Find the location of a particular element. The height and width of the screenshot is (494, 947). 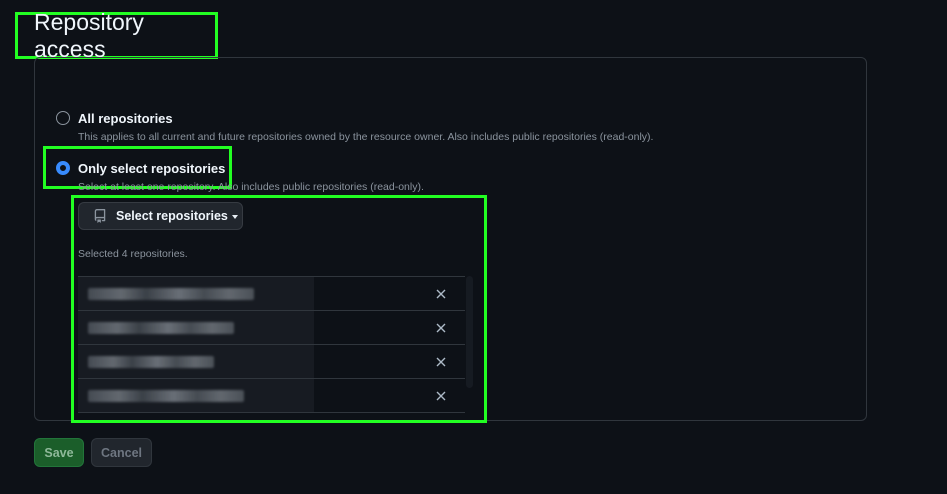

repo-icon is located at coordinates (100, 216).